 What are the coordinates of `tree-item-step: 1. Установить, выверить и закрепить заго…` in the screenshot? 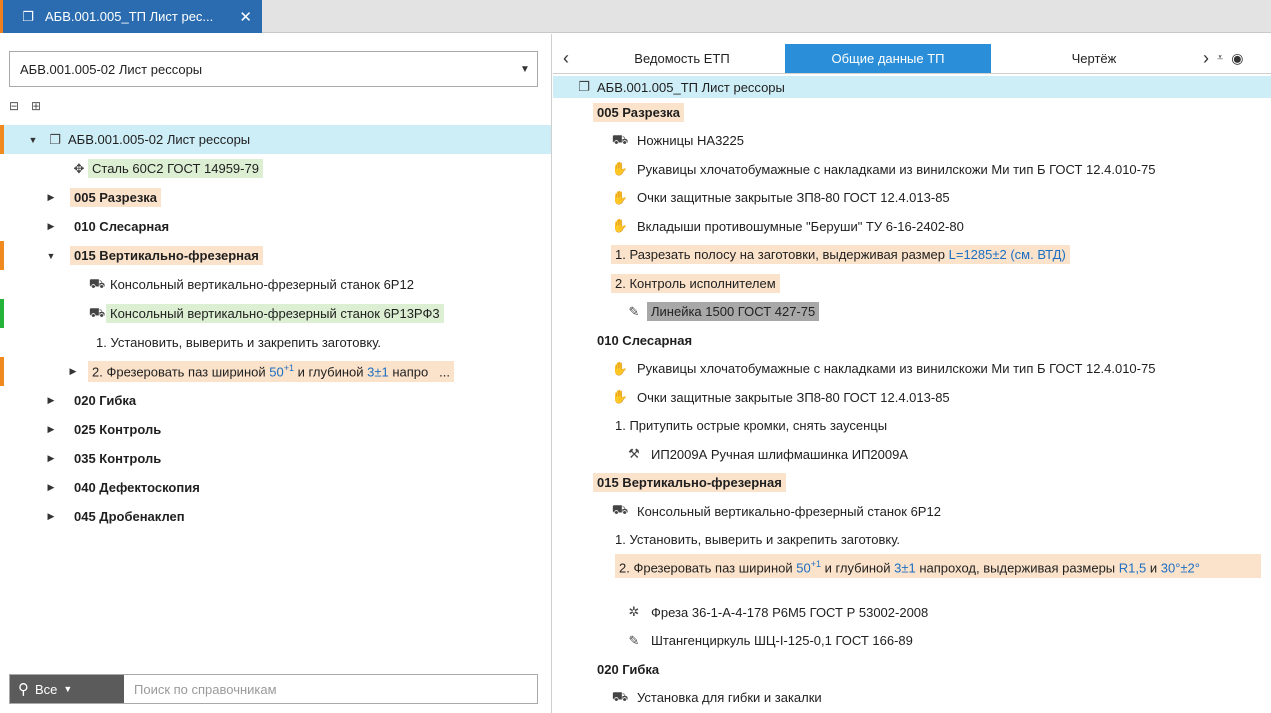 It's located at (275, 342).